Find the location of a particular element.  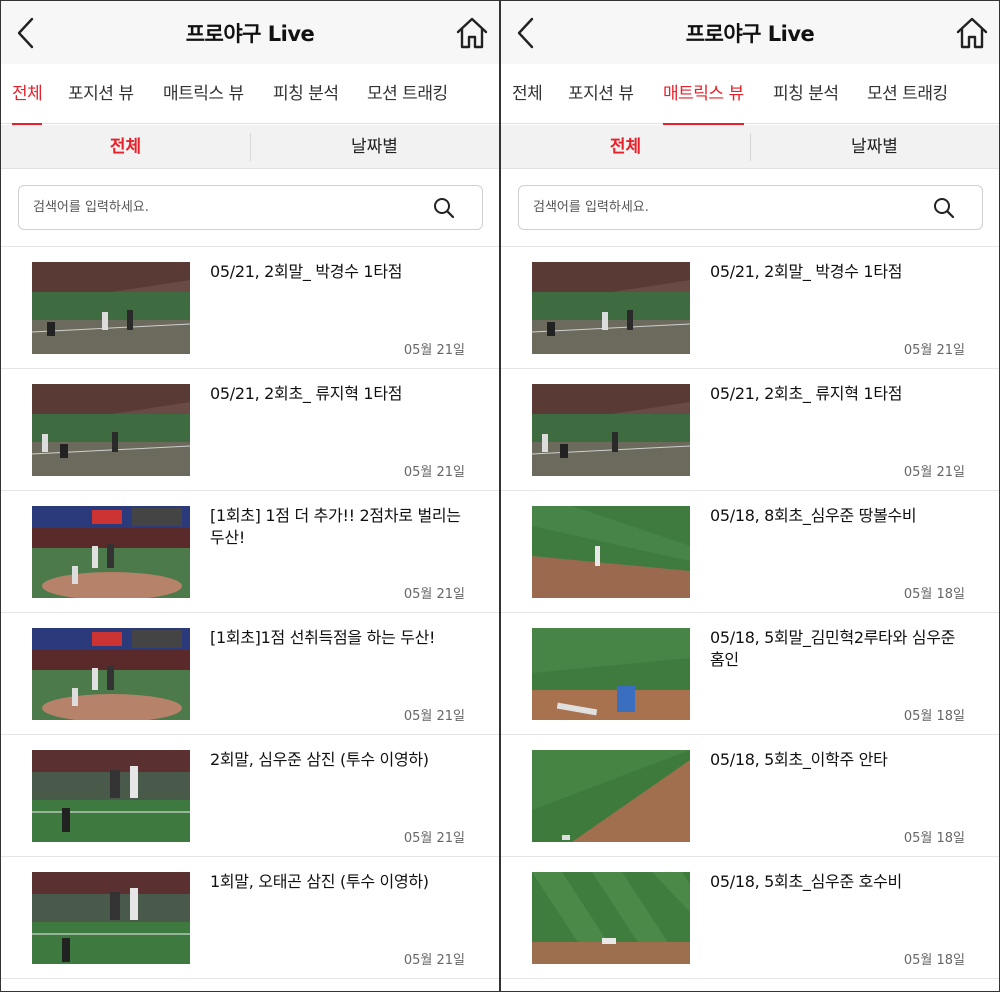

screen-divider is located at coordinates (500, 496).